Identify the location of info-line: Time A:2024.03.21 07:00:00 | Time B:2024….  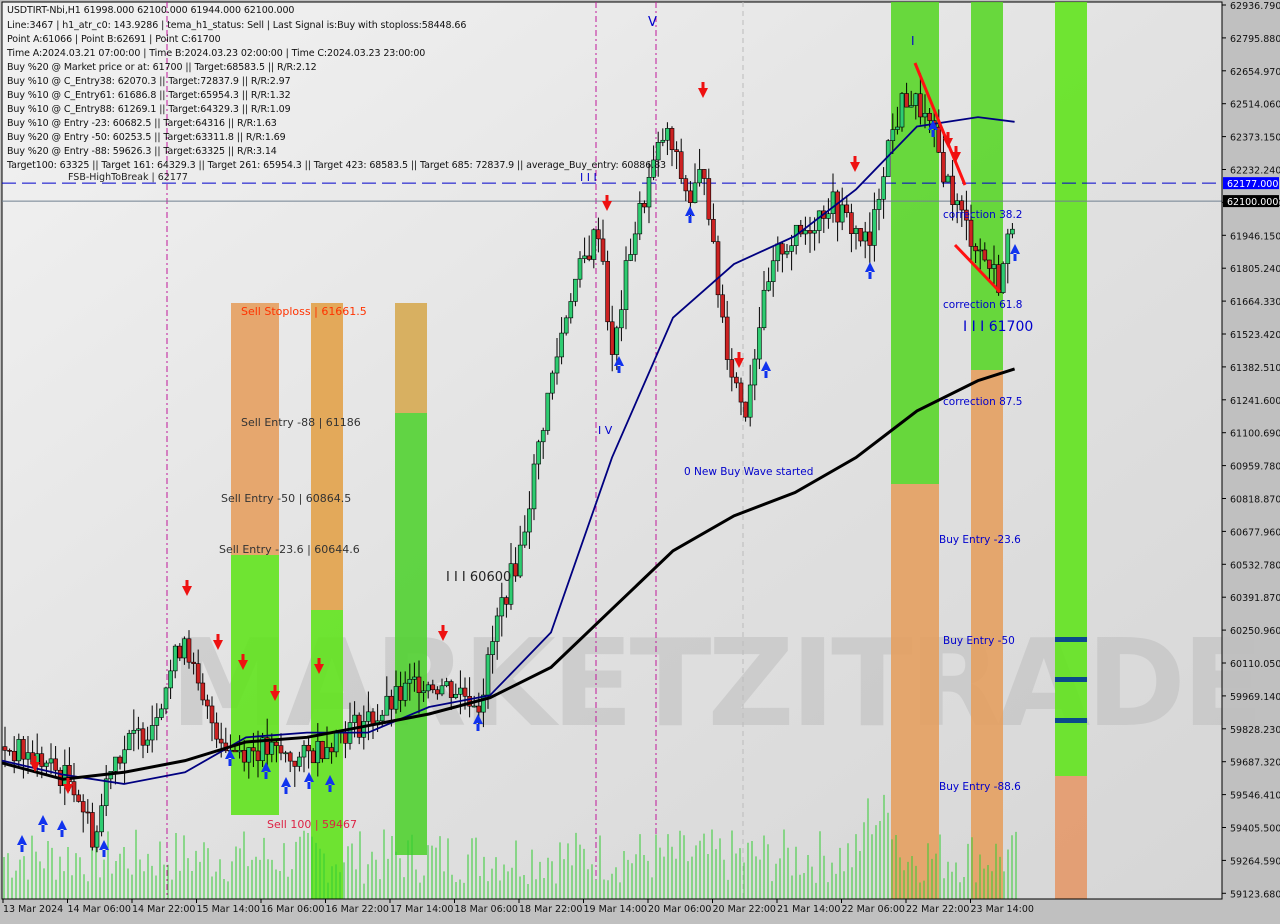
(216, 53).